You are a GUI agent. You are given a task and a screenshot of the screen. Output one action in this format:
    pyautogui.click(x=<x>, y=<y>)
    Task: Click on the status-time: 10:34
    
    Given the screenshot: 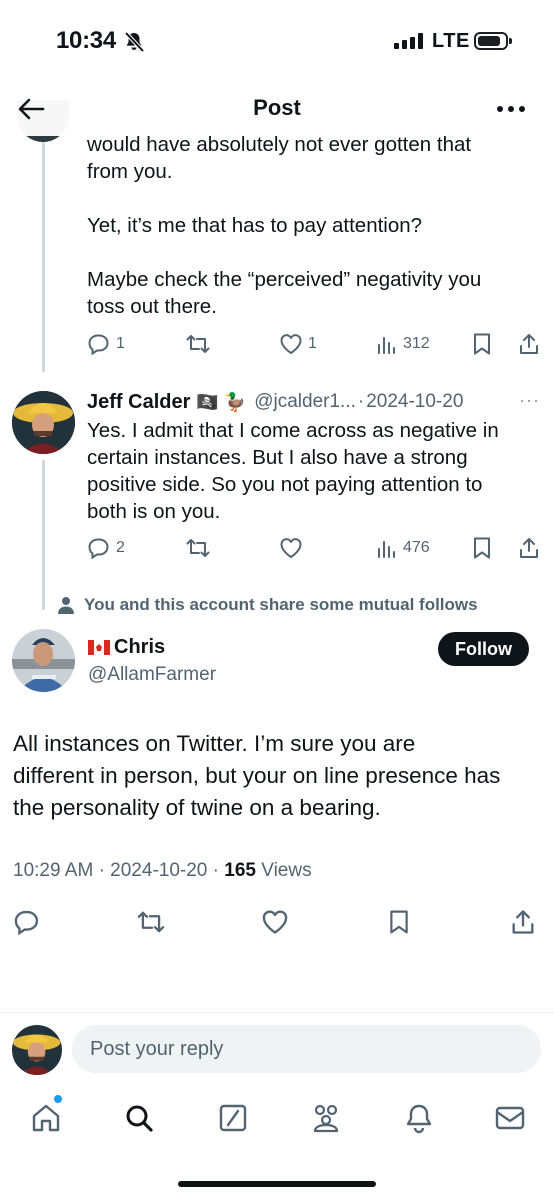 What is the action you would take?
    pyautogui.click(x=86, y=40)
    